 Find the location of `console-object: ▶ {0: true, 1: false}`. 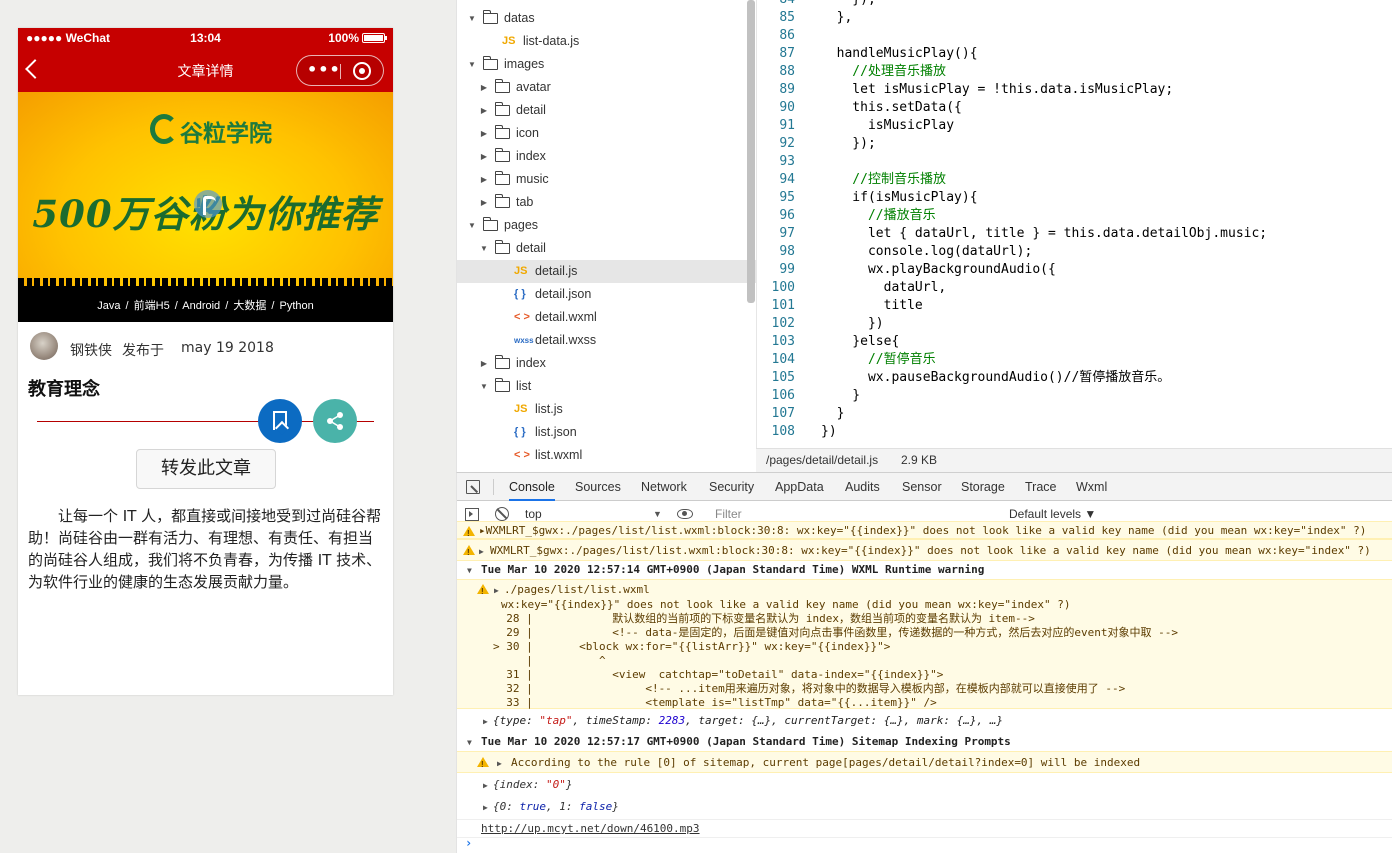

console-object: ▶ {0: true, 1: false} is located at coordinates (924, 807).